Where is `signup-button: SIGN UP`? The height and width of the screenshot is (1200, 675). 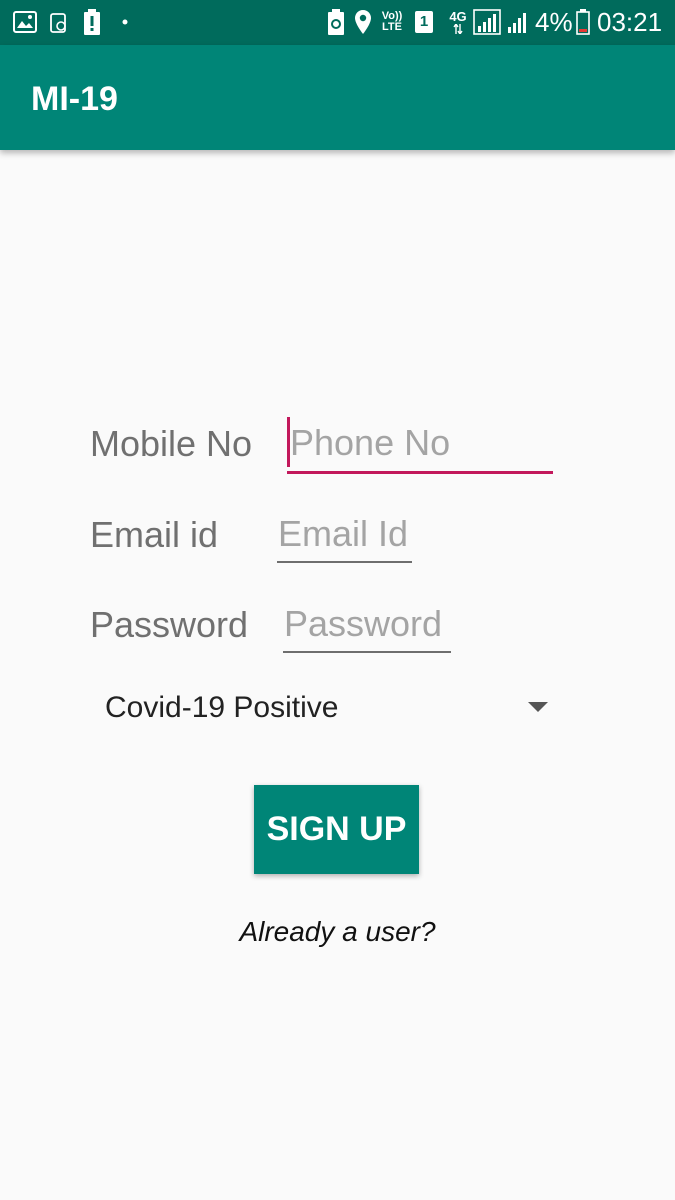
signup-button: SIGN UP is located at coordinates (336, 829).